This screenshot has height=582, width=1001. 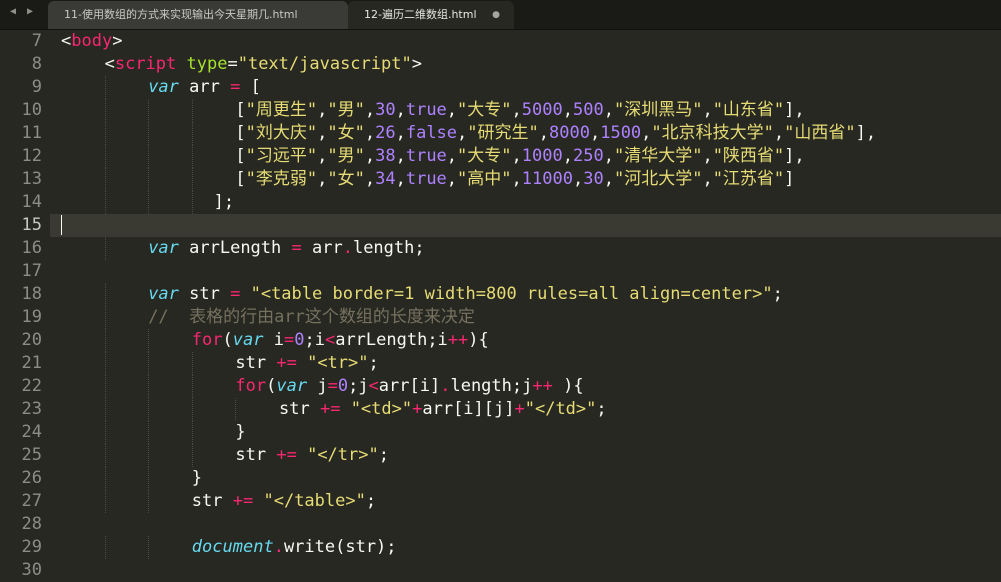 What do you see at coordinates (431, 133) in the screenshot?
I see `code-token: false` at bounding box center [431, 133].